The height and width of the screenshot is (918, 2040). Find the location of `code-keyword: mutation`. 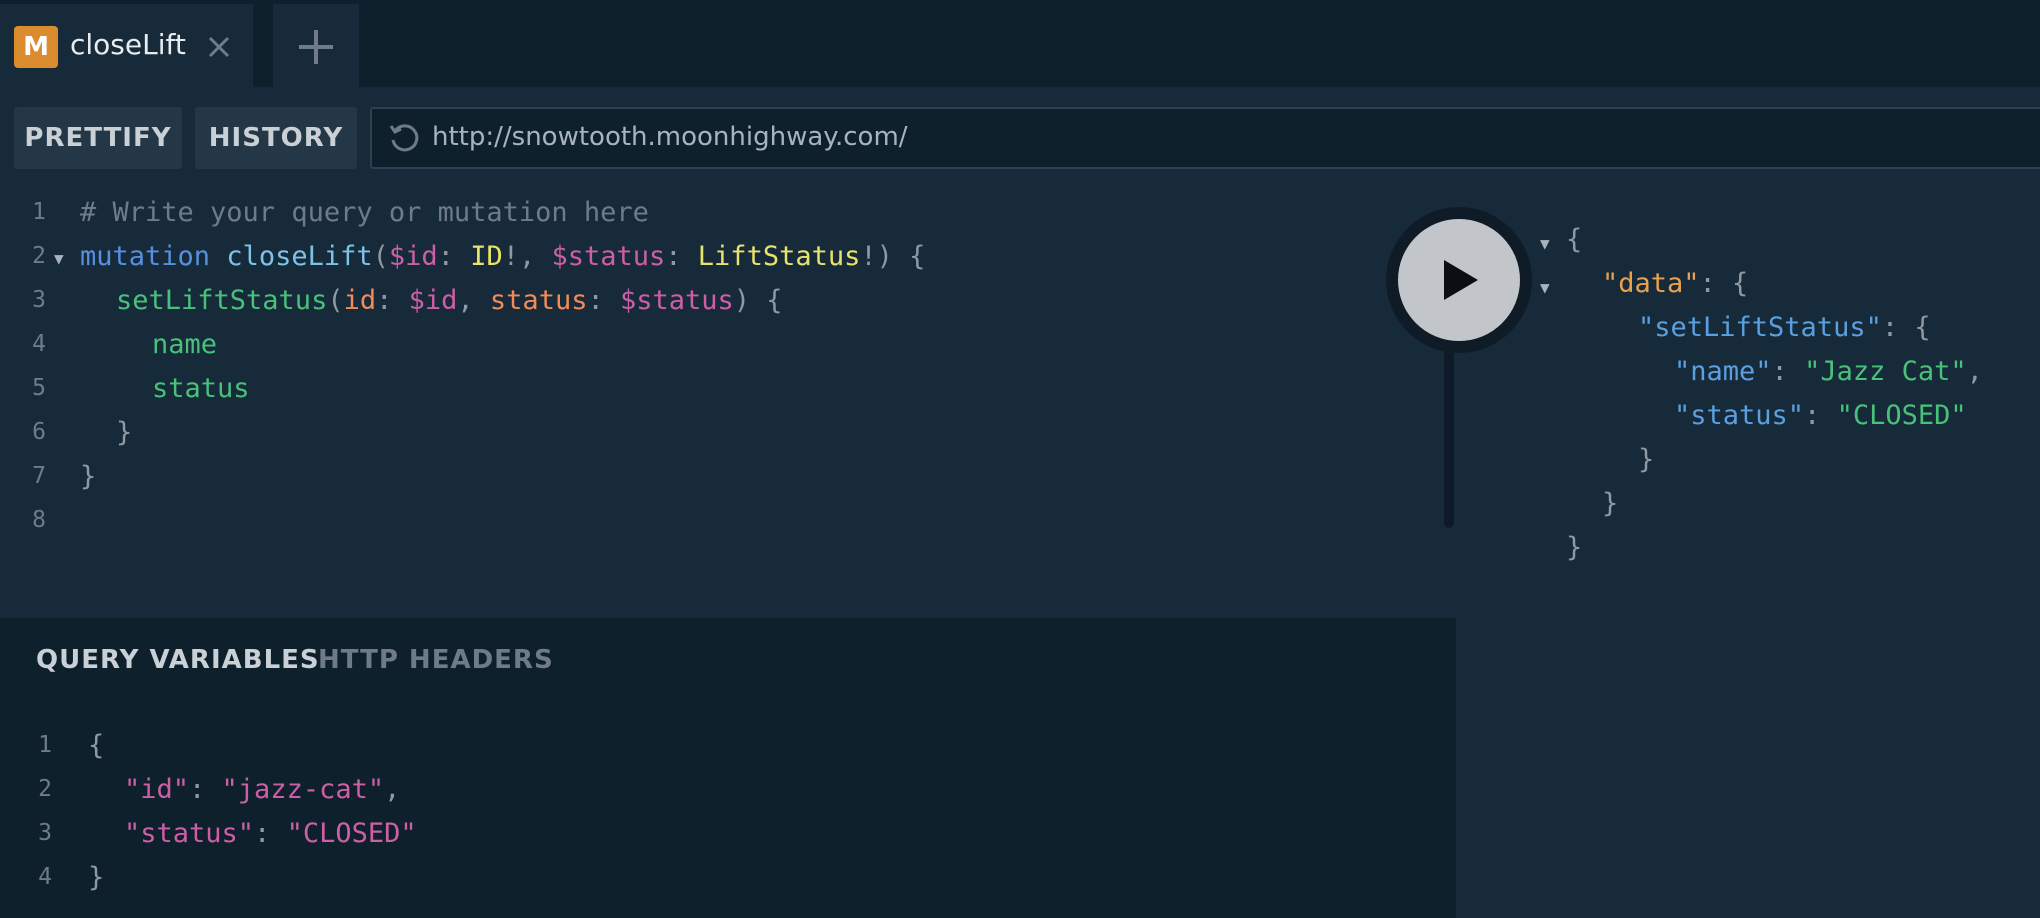

code-keyword: mutation is located at coordinates (145, 256).